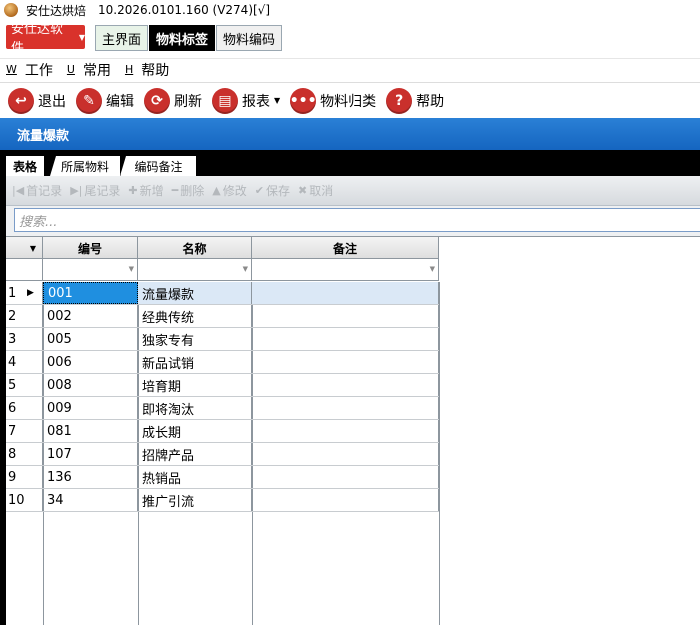 Image resolution: width=700 pixels, height=625 pixels. I want to click on tab-table: 表格, so click(25, 166).